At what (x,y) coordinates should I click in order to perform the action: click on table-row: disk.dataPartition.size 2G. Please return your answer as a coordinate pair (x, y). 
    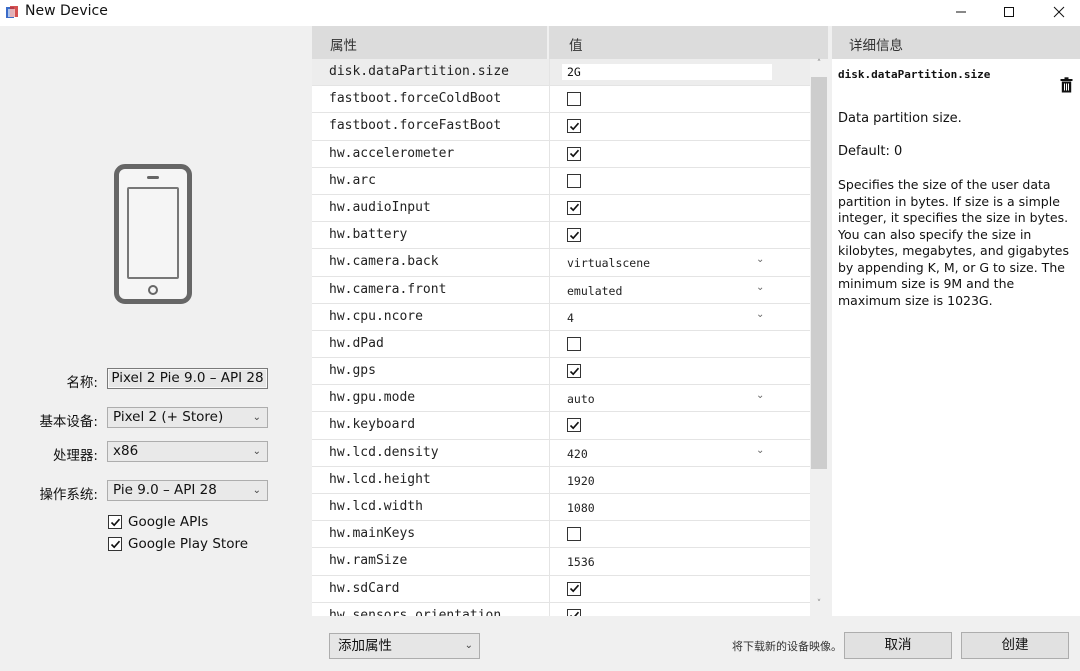
    Looking at the image, I should click on (561, 73).